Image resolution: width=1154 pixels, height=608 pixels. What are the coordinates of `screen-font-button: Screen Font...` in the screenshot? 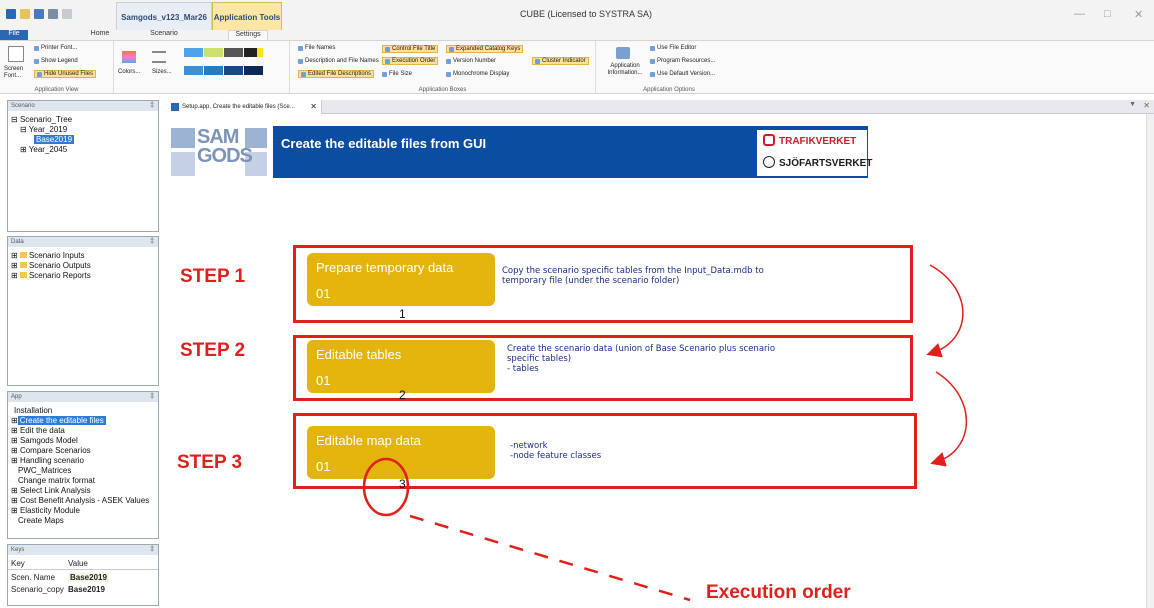 It's located at (17, 73).